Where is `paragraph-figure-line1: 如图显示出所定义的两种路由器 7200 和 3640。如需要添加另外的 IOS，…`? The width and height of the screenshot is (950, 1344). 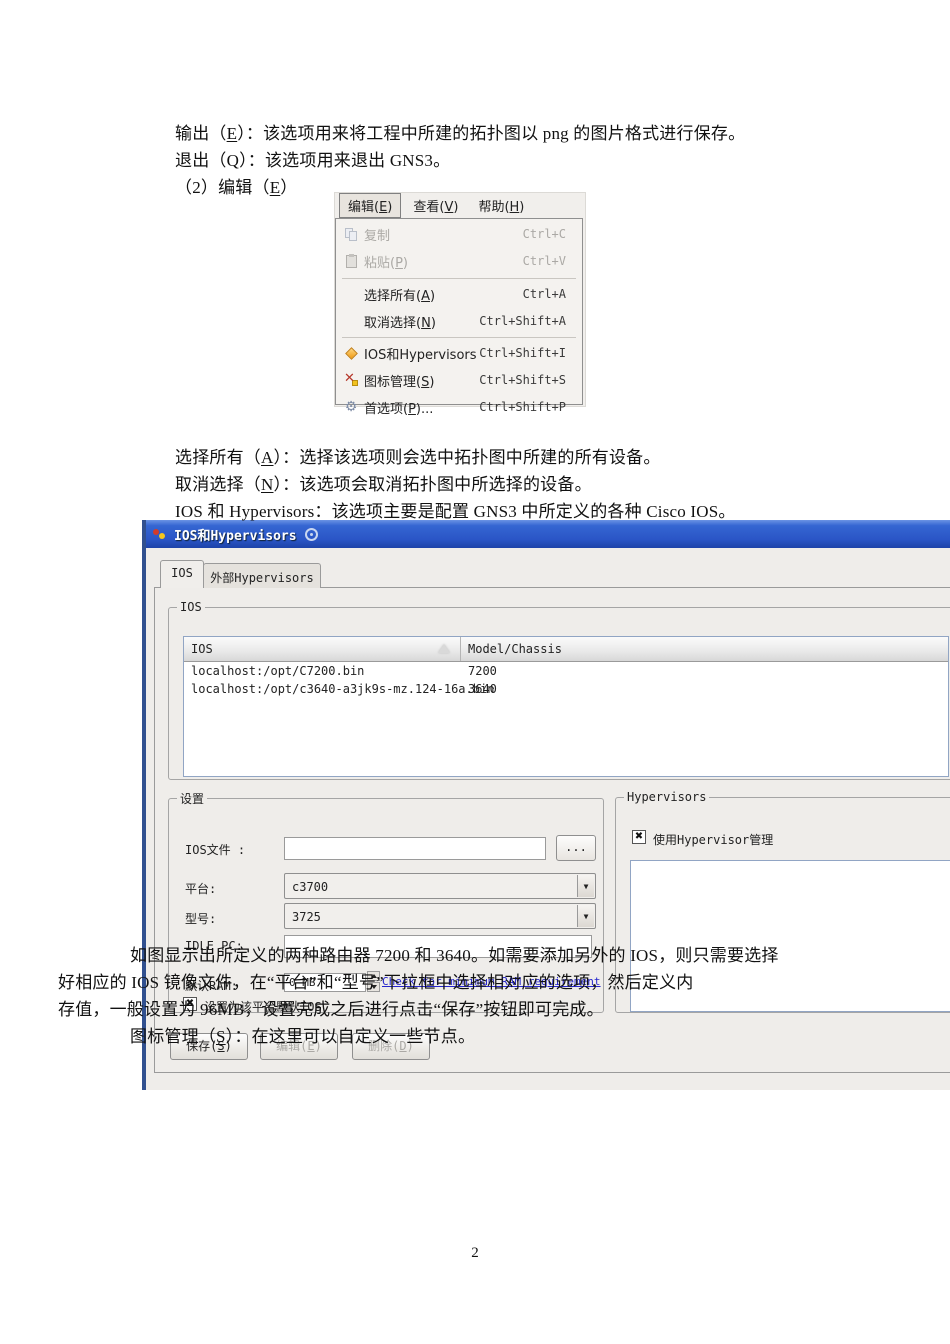 paragraph-figure-line1: 如图显示出所定义的两种路由器 7200 和 3640。如需要添加另外的 IOS，… is located at coordinates (454, 955).